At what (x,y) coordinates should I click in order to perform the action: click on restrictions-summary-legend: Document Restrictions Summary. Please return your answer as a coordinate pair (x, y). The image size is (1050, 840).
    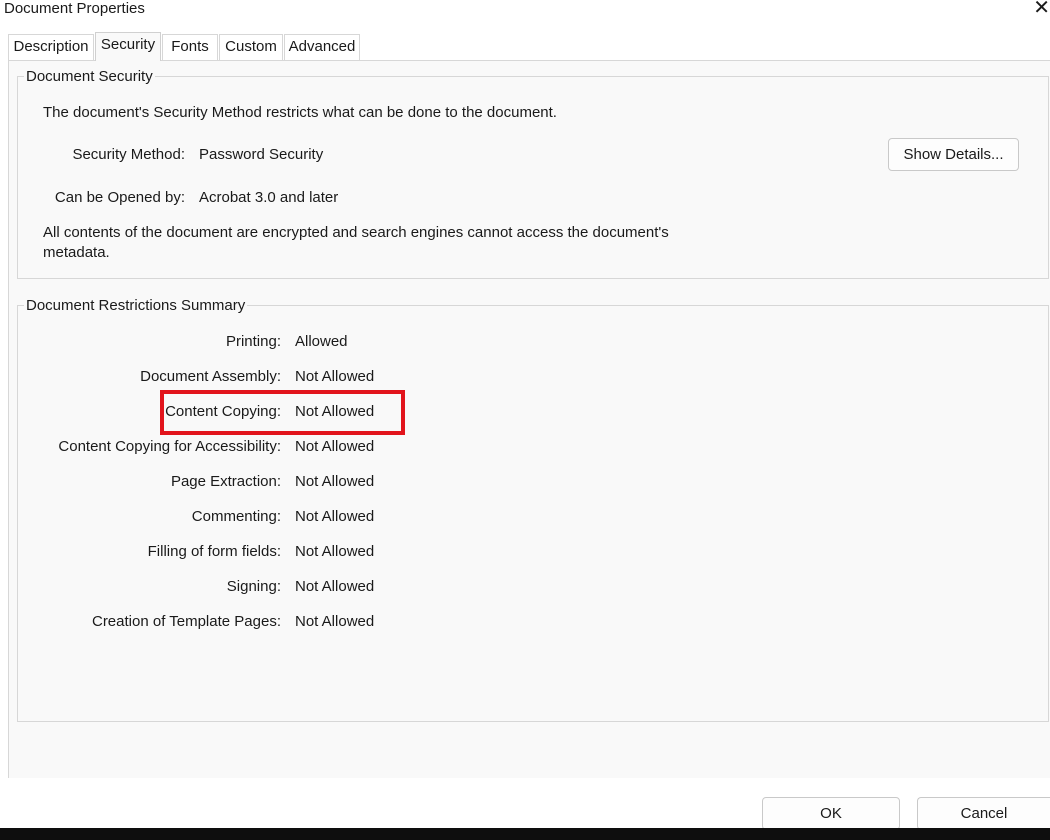
    Looking at the image, I should click on (136, 305).